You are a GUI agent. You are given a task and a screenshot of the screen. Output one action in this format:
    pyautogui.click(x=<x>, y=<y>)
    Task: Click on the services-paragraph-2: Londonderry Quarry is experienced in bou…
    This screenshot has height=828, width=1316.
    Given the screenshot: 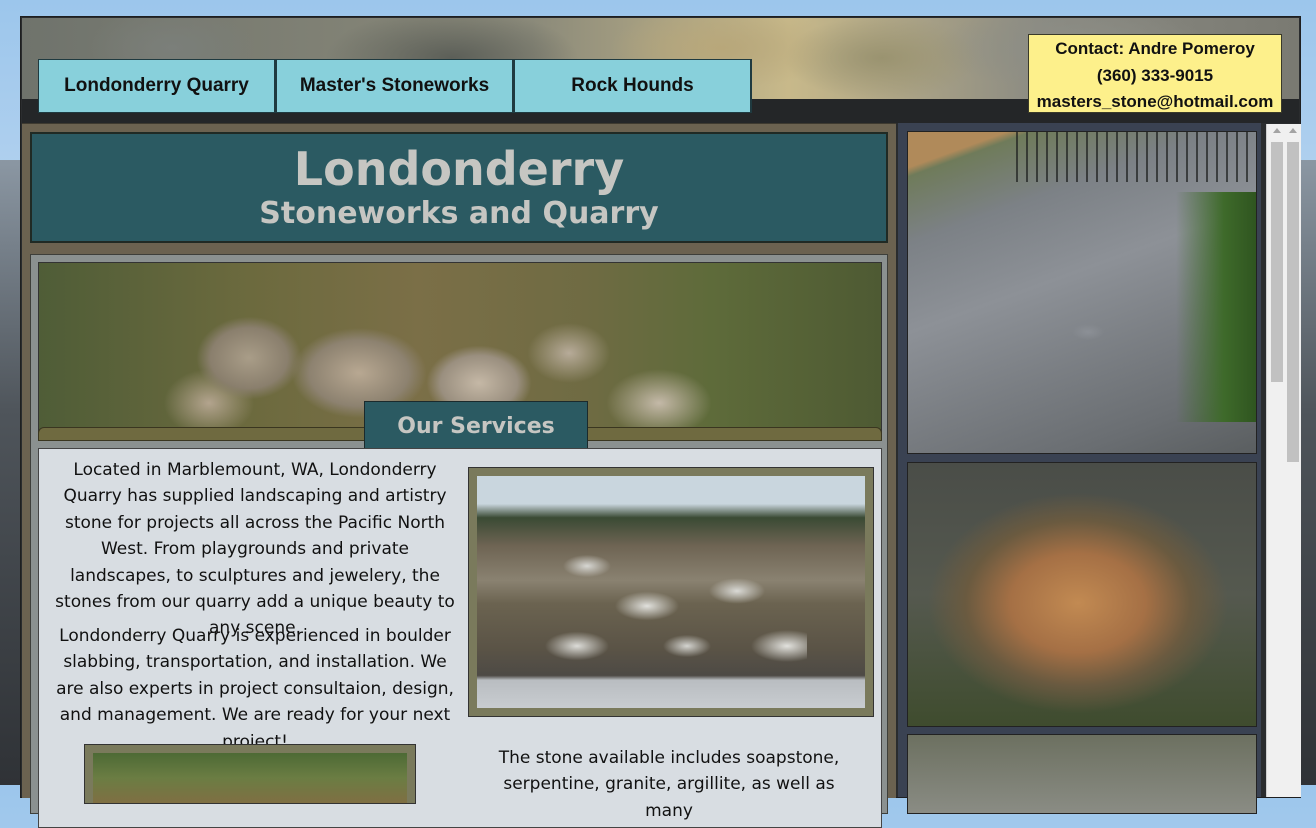 What is the action you would take?
    pyautogui.click(x=255, y=689)
    